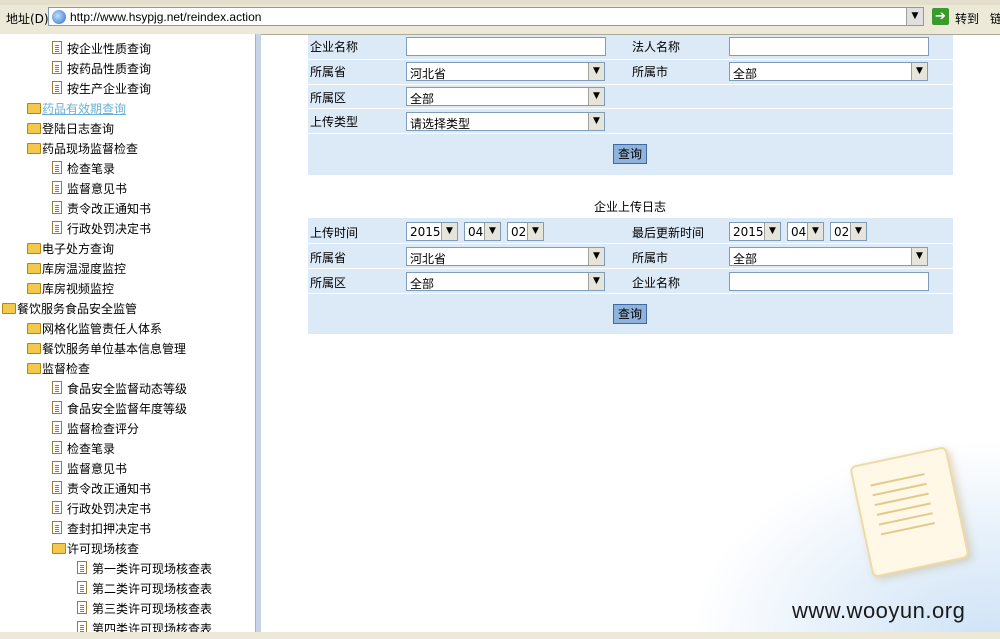 This screenshot has width=1000, height=639. I want to click on tree-item-label: 网格化监管责任人体系, so click(102, 328).